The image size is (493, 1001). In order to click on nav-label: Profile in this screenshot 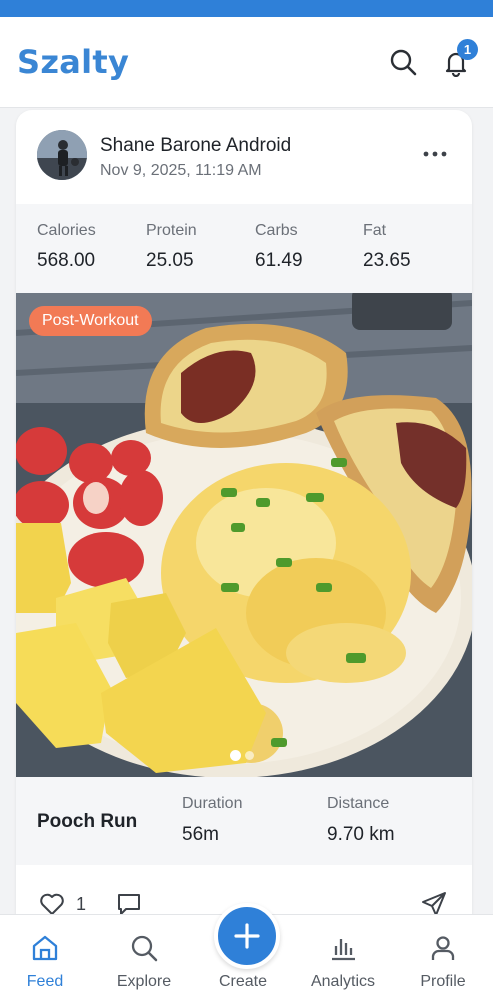, I will do `click(443, 981)`.